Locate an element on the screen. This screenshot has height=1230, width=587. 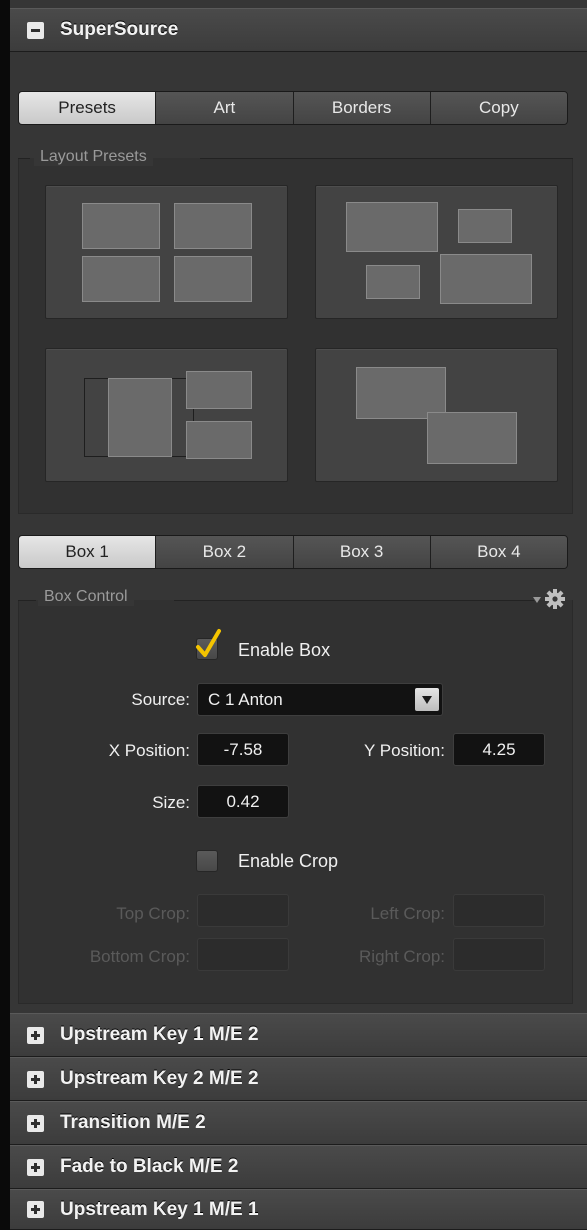
size-field: 0.42 is located at coordinates (243, 801).